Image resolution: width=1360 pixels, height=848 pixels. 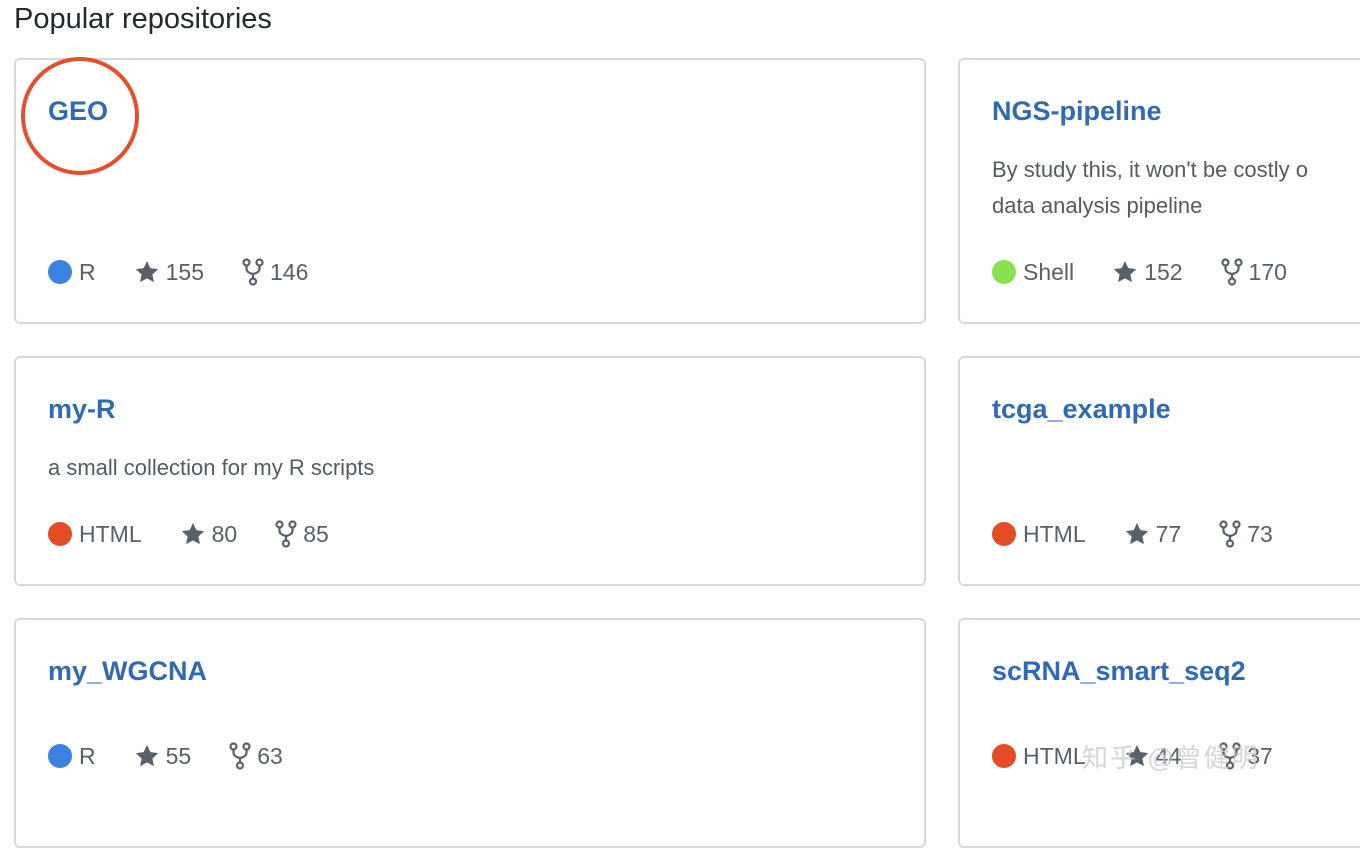 What do you see at coordinates (1119, 671) in the screenshot?
I see `repo-link-scrna-smart-seq2: scRNA_smart_seq2` at bounding box center [1119, 671].